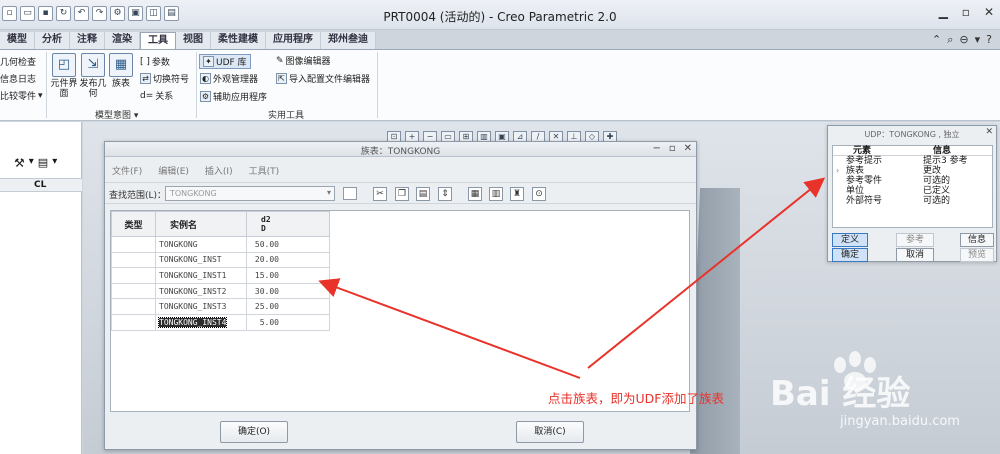  What do you see at coordinates (288, 260) in the screenshot?
I see `d2-value-cell: 20.00` at bounding box center [288, 260].